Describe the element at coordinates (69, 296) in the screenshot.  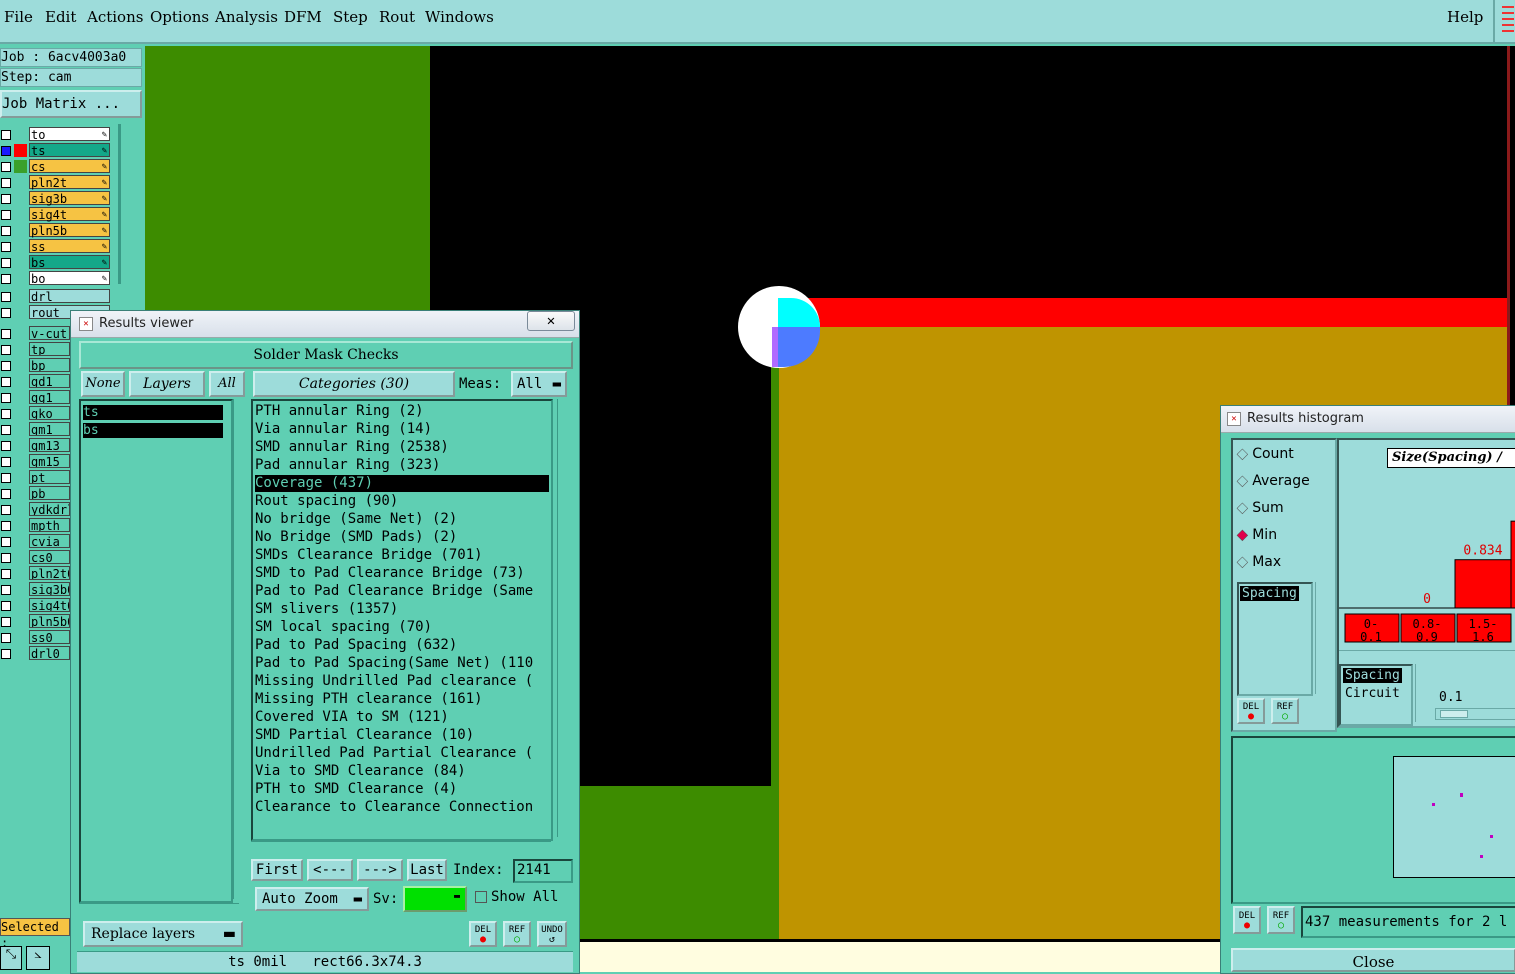
I see `layer-name: drl` at that location.